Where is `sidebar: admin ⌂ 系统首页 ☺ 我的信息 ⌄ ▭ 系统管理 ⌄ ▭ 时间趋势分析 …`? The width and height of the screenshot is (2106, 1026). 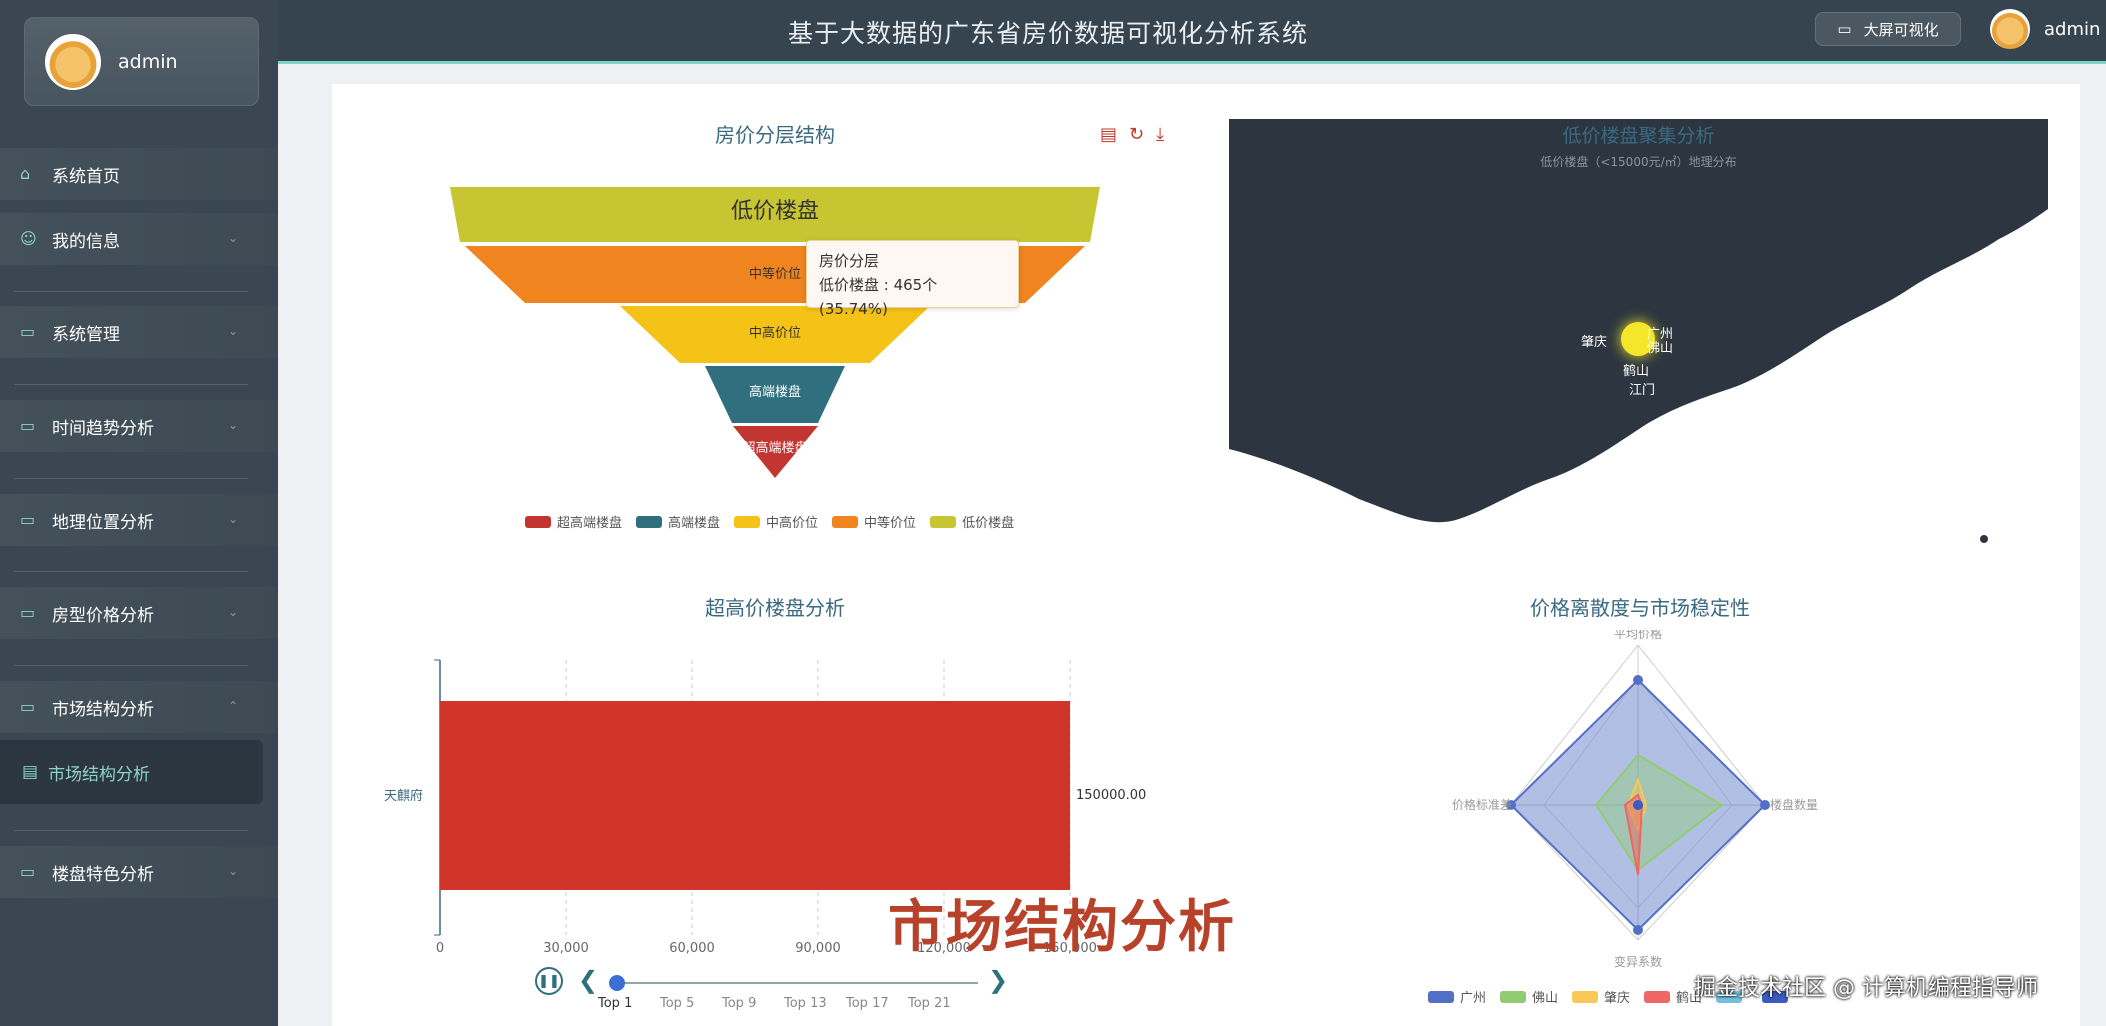
sidebar: admin ⌂ 系统首页 ☺ 我的信息 ⌄ ▭ 系统管理 ⌄ ▭ 时间趋势分析 … is located at coordinates (139, 513).